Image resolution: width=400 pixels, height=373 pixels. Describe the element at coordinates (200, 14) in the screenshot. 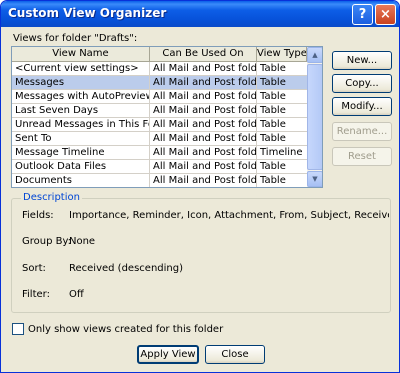

I see `title-bar: Custom View Organizer ? ×` at that location.